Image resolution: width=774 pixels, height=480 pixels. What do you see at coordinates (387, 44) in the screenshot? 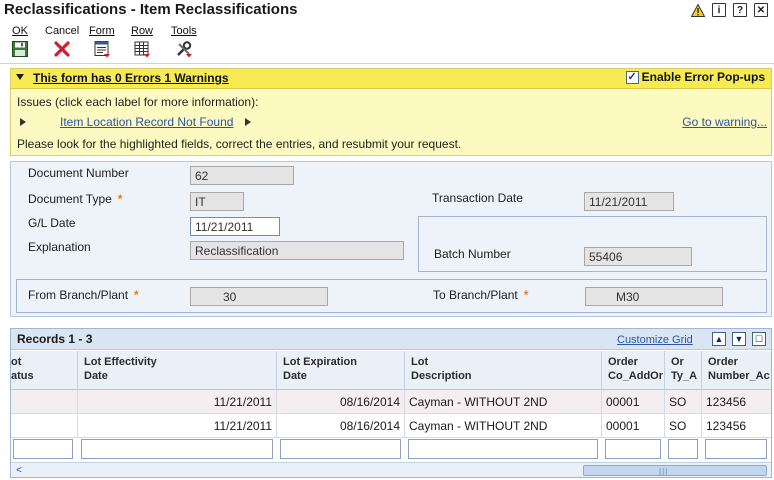
I see `toolbar: OK Cancel Form Row Tools` at bounding box center [387, 44].